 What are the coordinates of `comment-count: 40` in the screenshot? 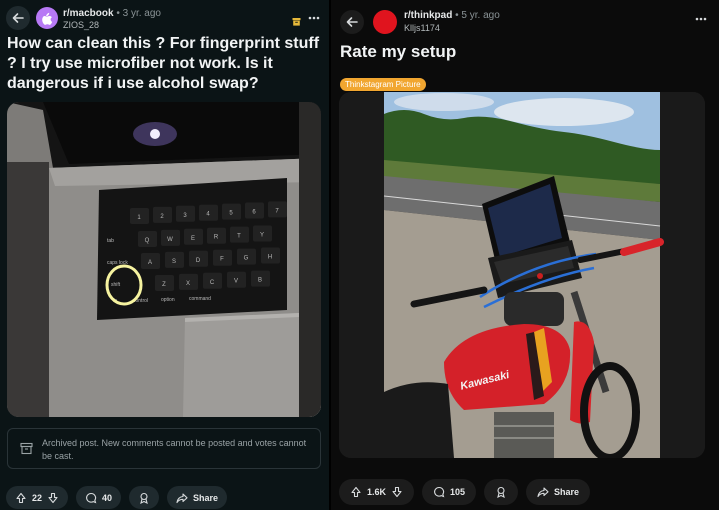 It's located at (107, 497).